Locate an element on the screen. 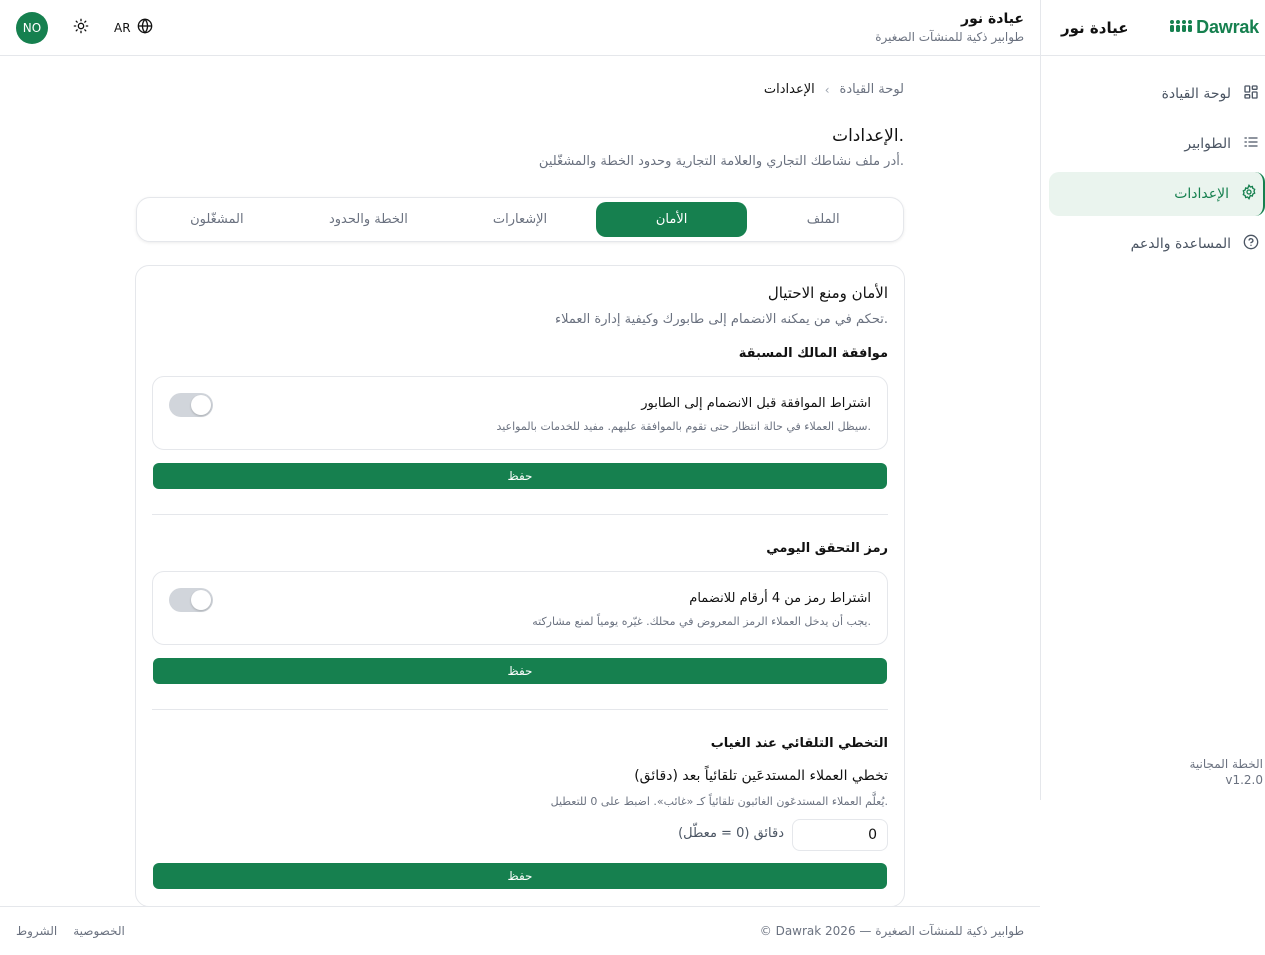 Image resolution: width=1265 pixels, height=955 pixels. page-title: الإعدادات. is located at coordinates (868, 136).